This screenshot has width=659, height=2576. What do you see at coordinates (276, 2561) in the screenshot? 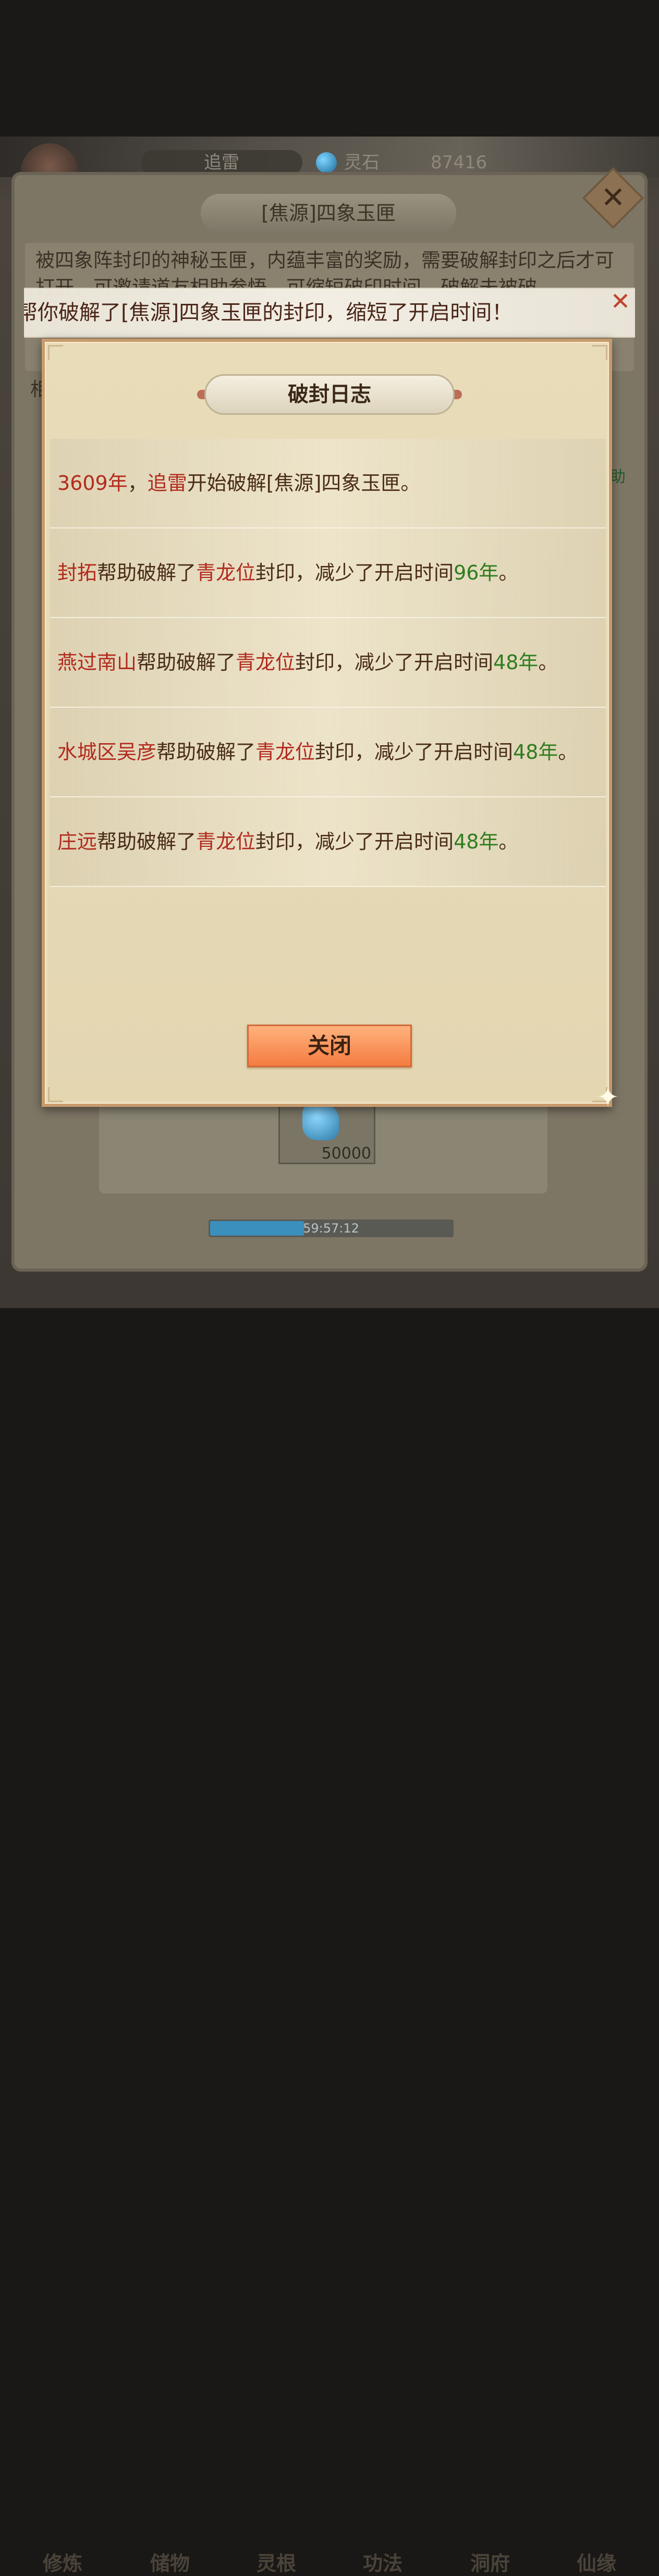
I see `nav-item-spirit-root: 灵根` at bounding box center [276, 2561].